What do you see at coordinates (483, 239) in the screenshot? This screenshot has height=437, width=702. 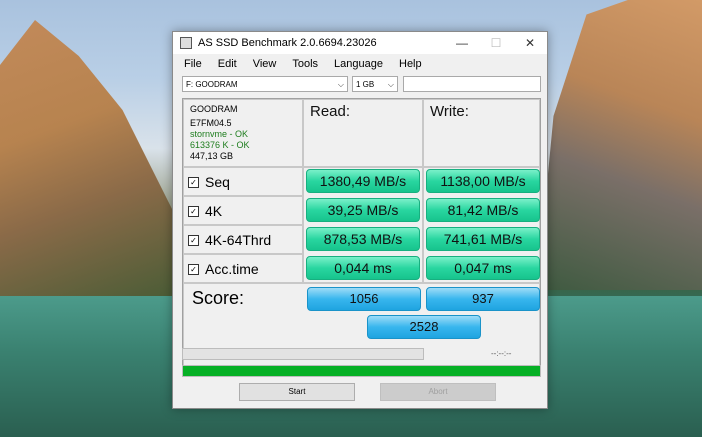 I see `4k64-write-result: 741,61 MB/s` at bounding box center [483, 239].